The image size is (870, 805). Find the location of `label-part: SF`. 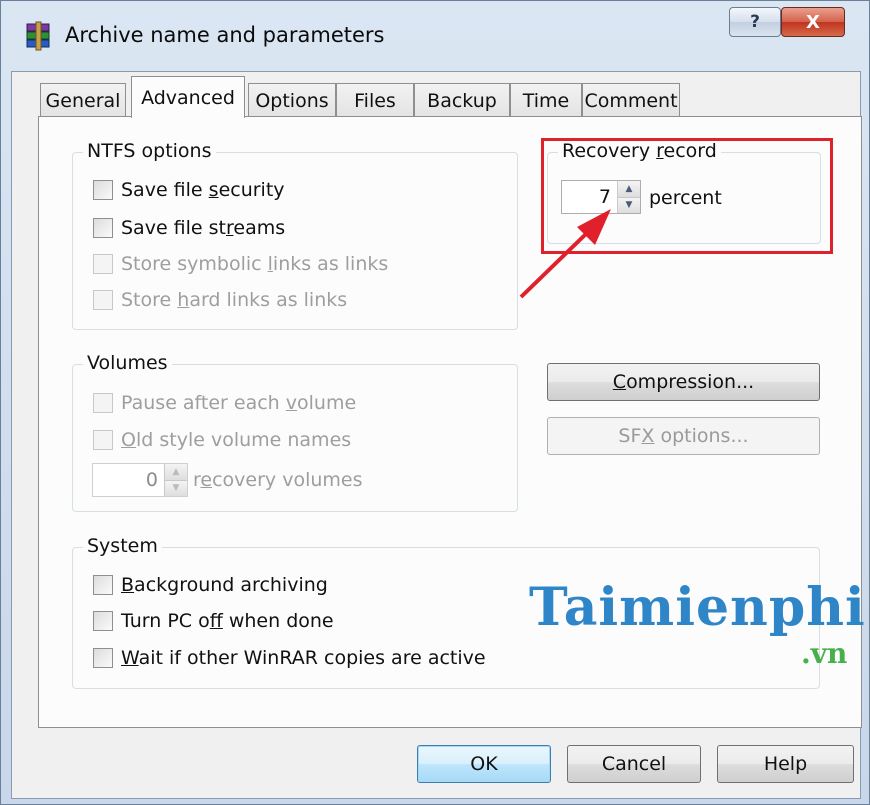

label-part: SF is located at coordinates (630, 436).